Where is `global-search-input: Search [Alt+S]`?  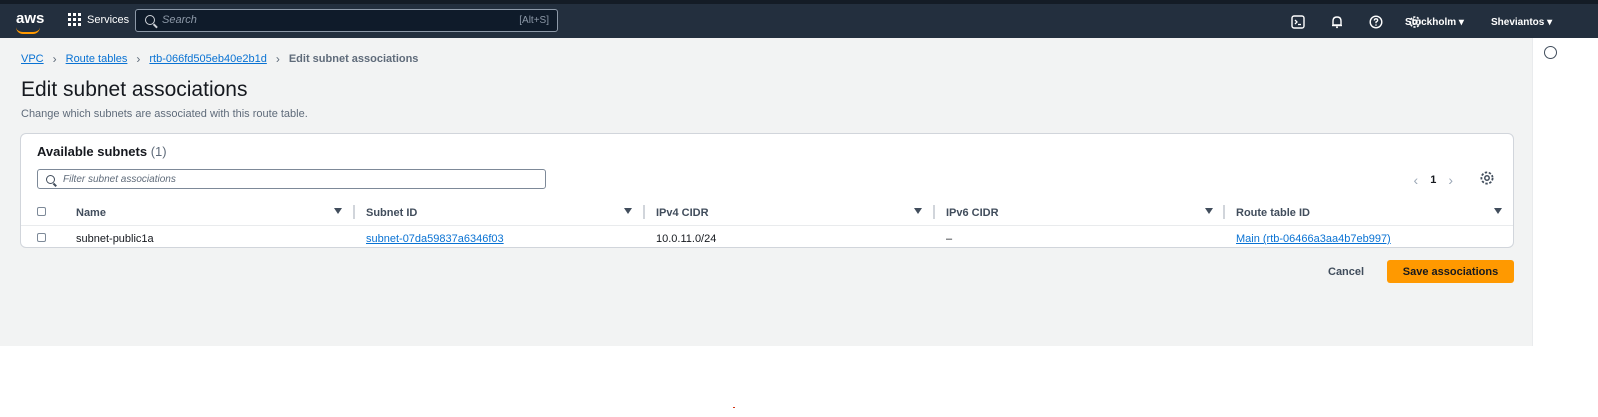
global-search-input: Search [Alt+S] is located at coordinates (346, 20).